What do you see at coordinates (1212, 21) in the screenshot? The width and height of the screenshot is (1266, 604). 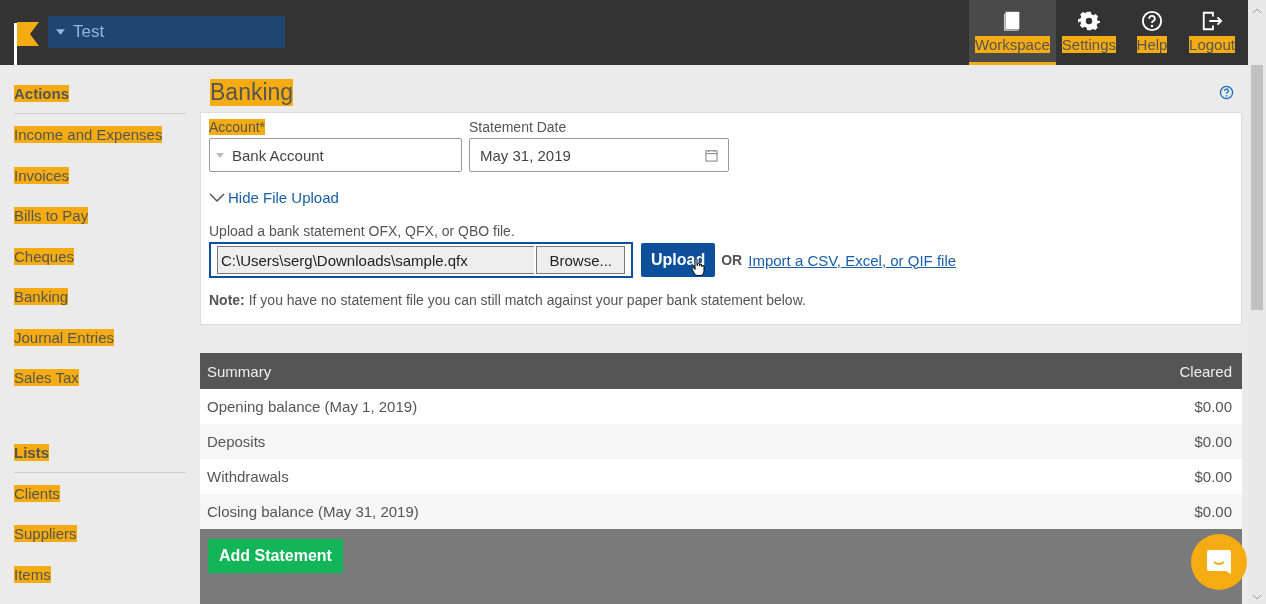 I see `logout-icon` at bounding box center [1212, 21].